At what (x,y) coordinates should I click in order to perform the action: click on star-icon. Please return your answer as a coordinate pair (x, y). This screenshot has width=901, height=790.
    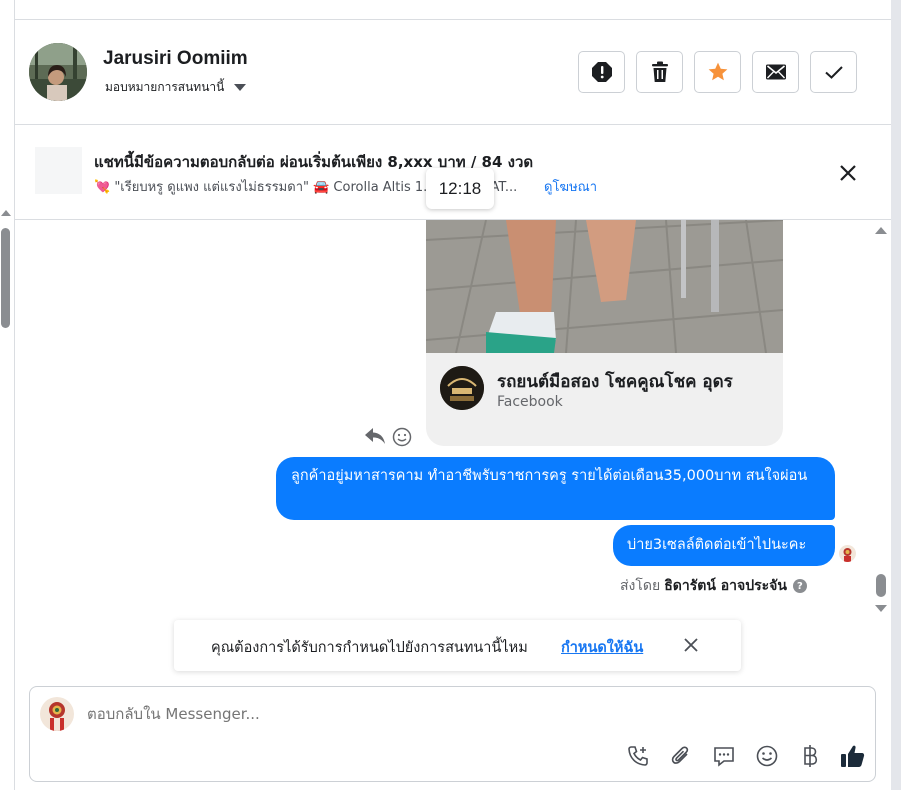
    Looking at the image, I should click on (717, 71).